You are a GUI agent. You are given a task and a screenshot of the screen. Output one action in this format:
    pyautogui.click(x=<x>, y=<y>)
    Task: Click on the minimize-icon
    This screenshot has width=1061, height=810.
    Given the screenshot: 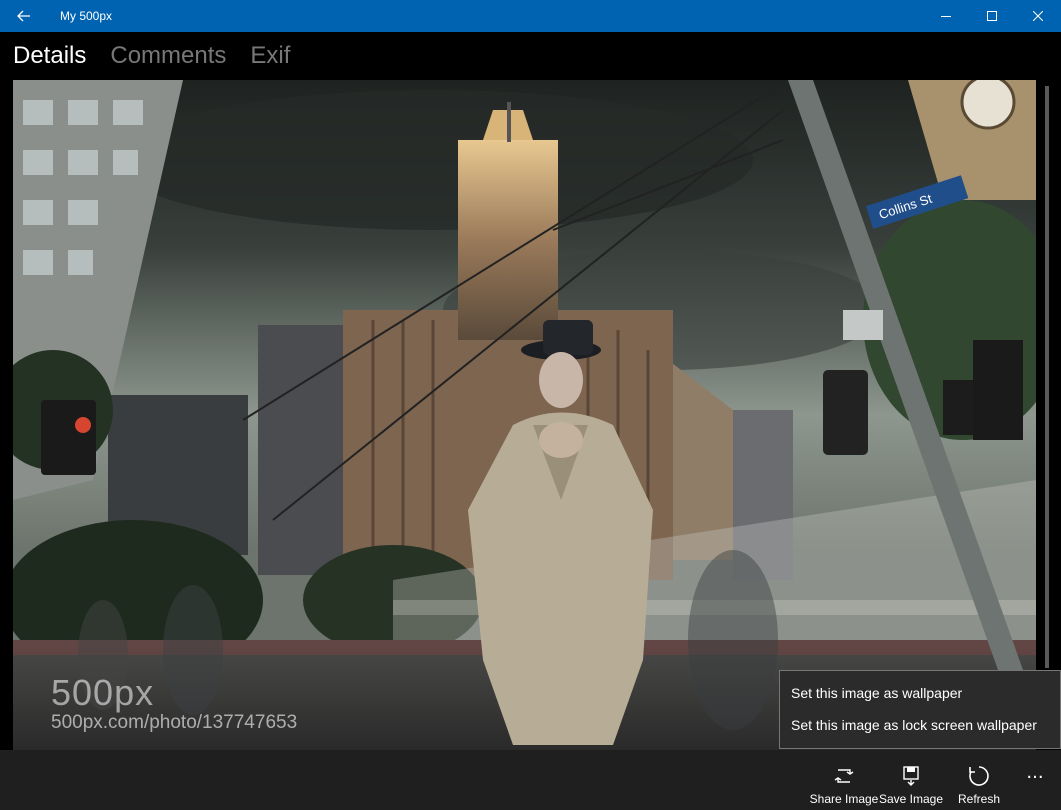 What is the action you would take?
    pyautogui.click(x=946, y=16)
    